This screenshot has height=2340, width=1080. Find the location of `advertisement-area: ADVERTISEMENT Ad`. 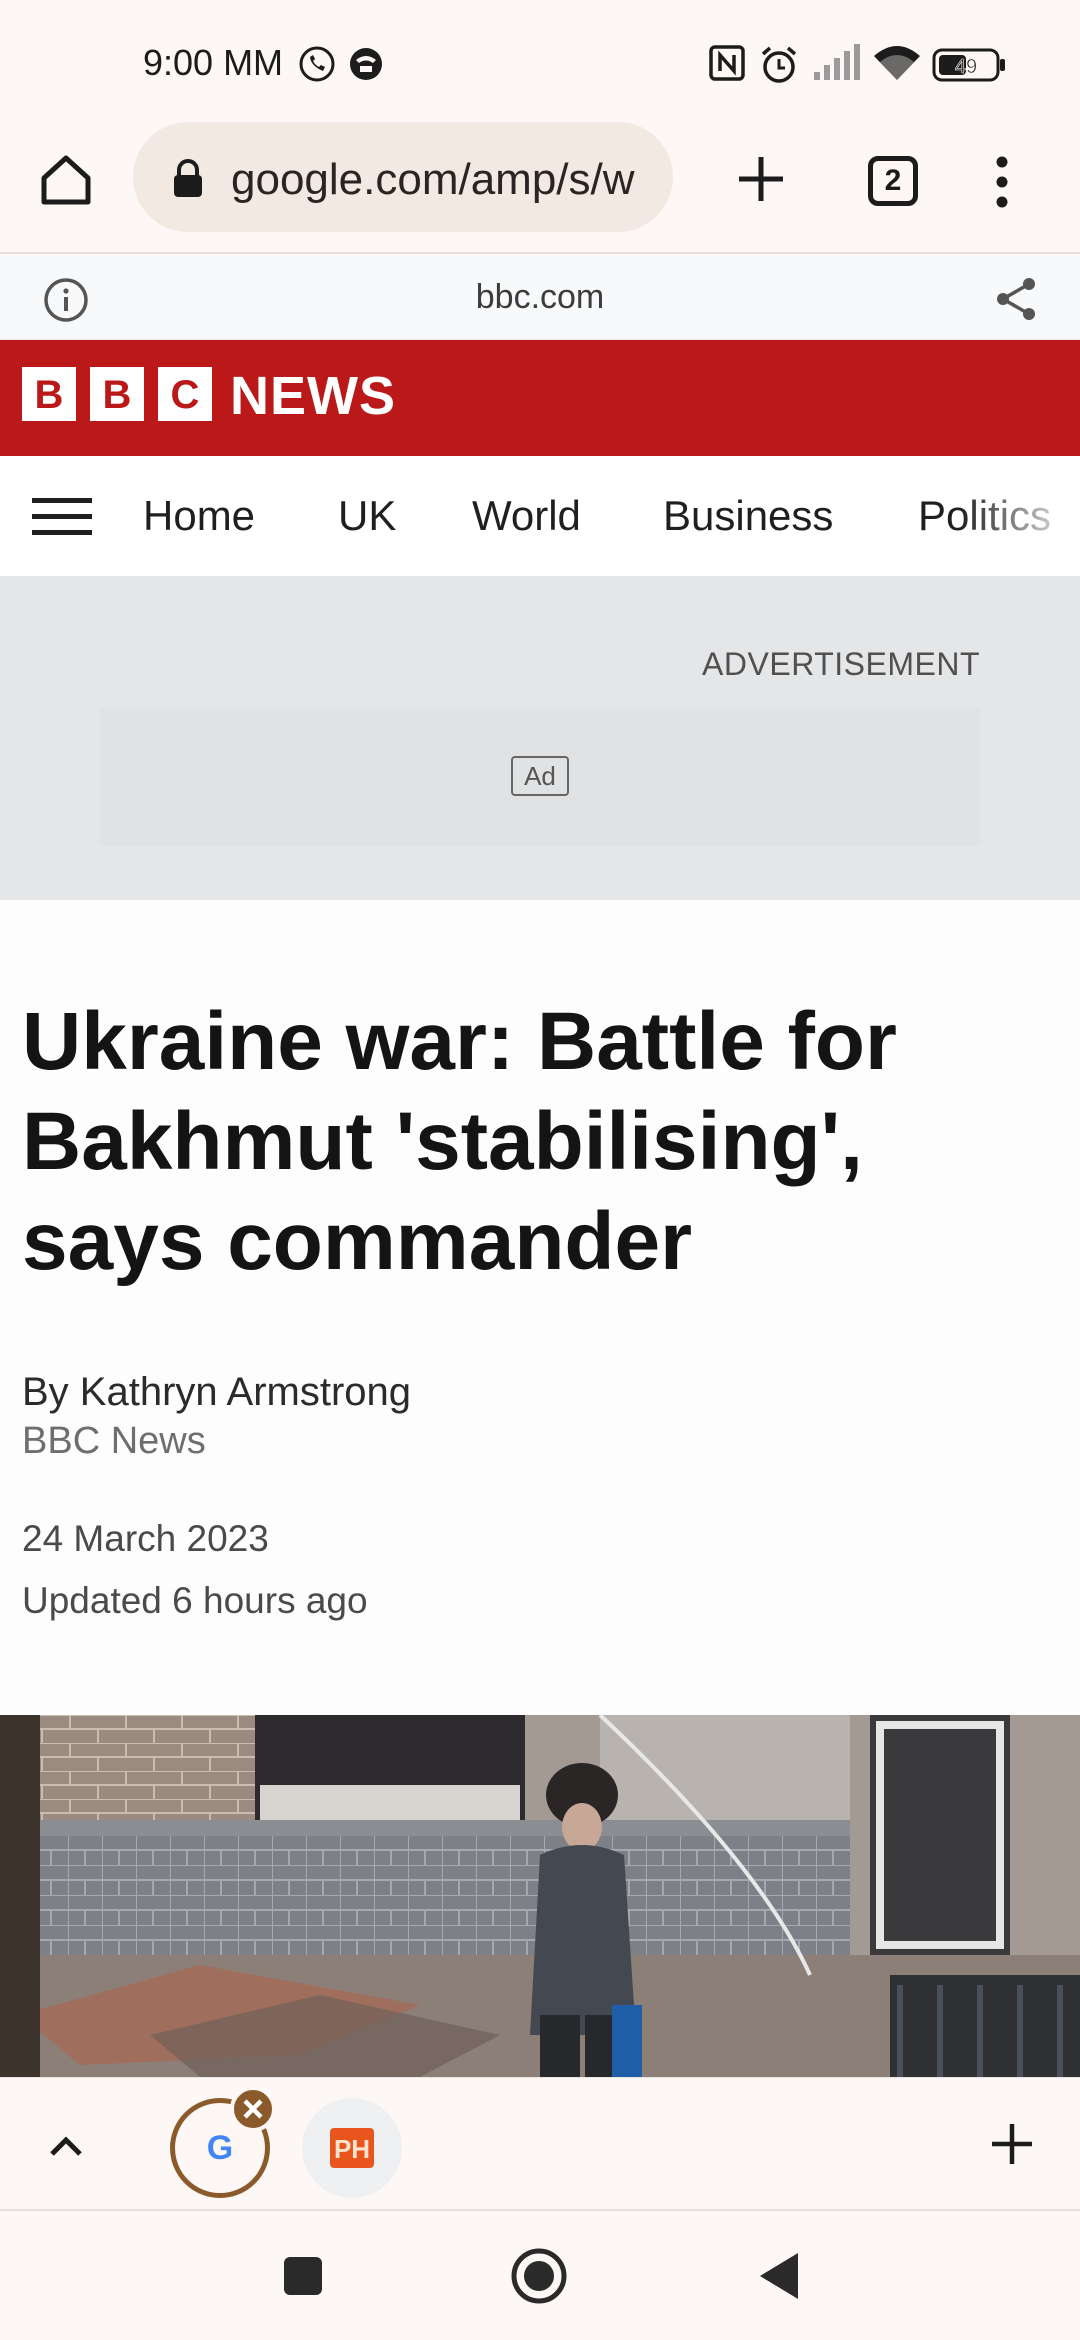

advertisement-area: ADVERTISEMENT Ad is located at coordinates (540, 738).